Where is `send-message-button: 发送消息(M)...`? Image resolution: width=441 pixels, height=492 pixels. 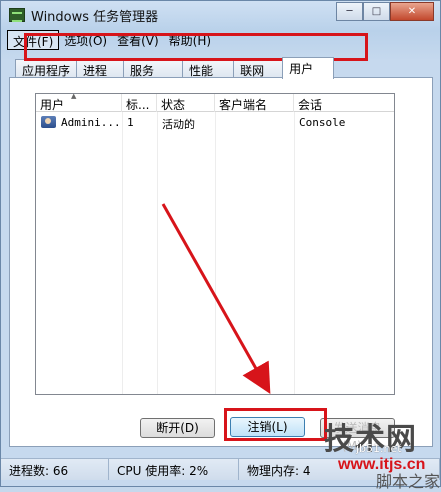
send-message-button: 发送消息(M)... is located at coordinates (357, 435).